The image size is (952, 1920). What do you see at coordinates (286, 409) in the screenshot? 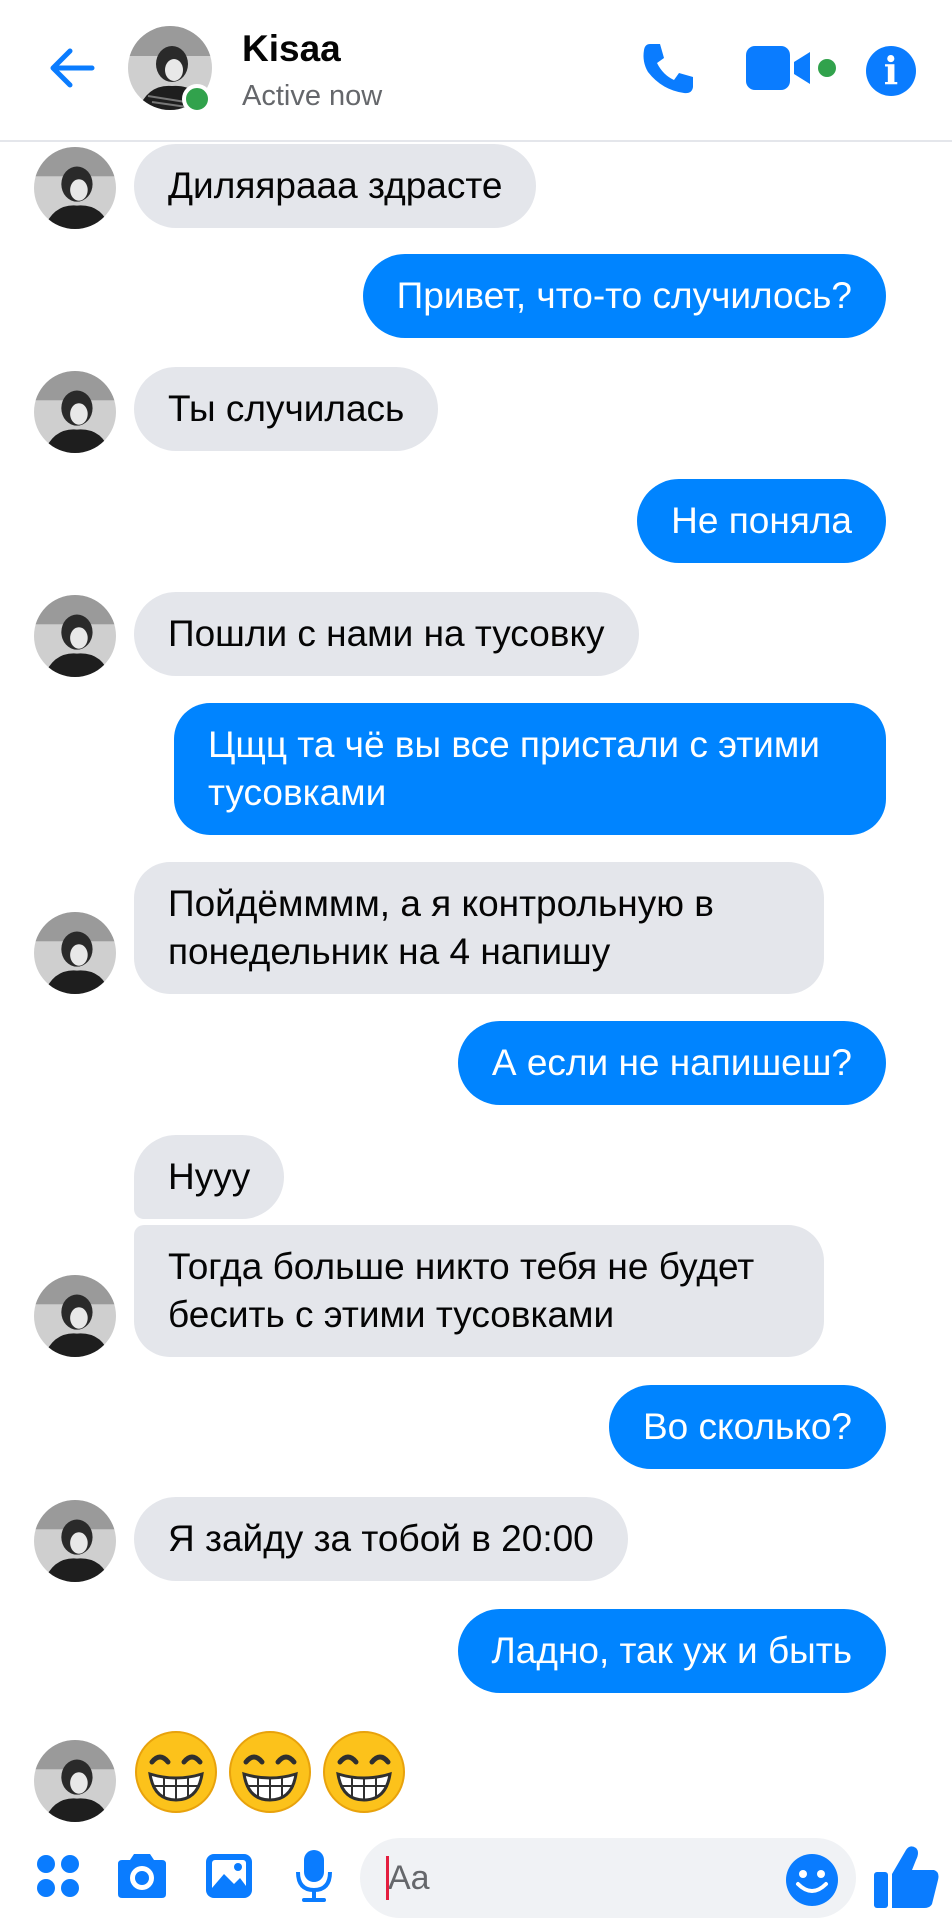
I see `message-bubble-incoming: Ты случилась` at bounding box center [286, 409].